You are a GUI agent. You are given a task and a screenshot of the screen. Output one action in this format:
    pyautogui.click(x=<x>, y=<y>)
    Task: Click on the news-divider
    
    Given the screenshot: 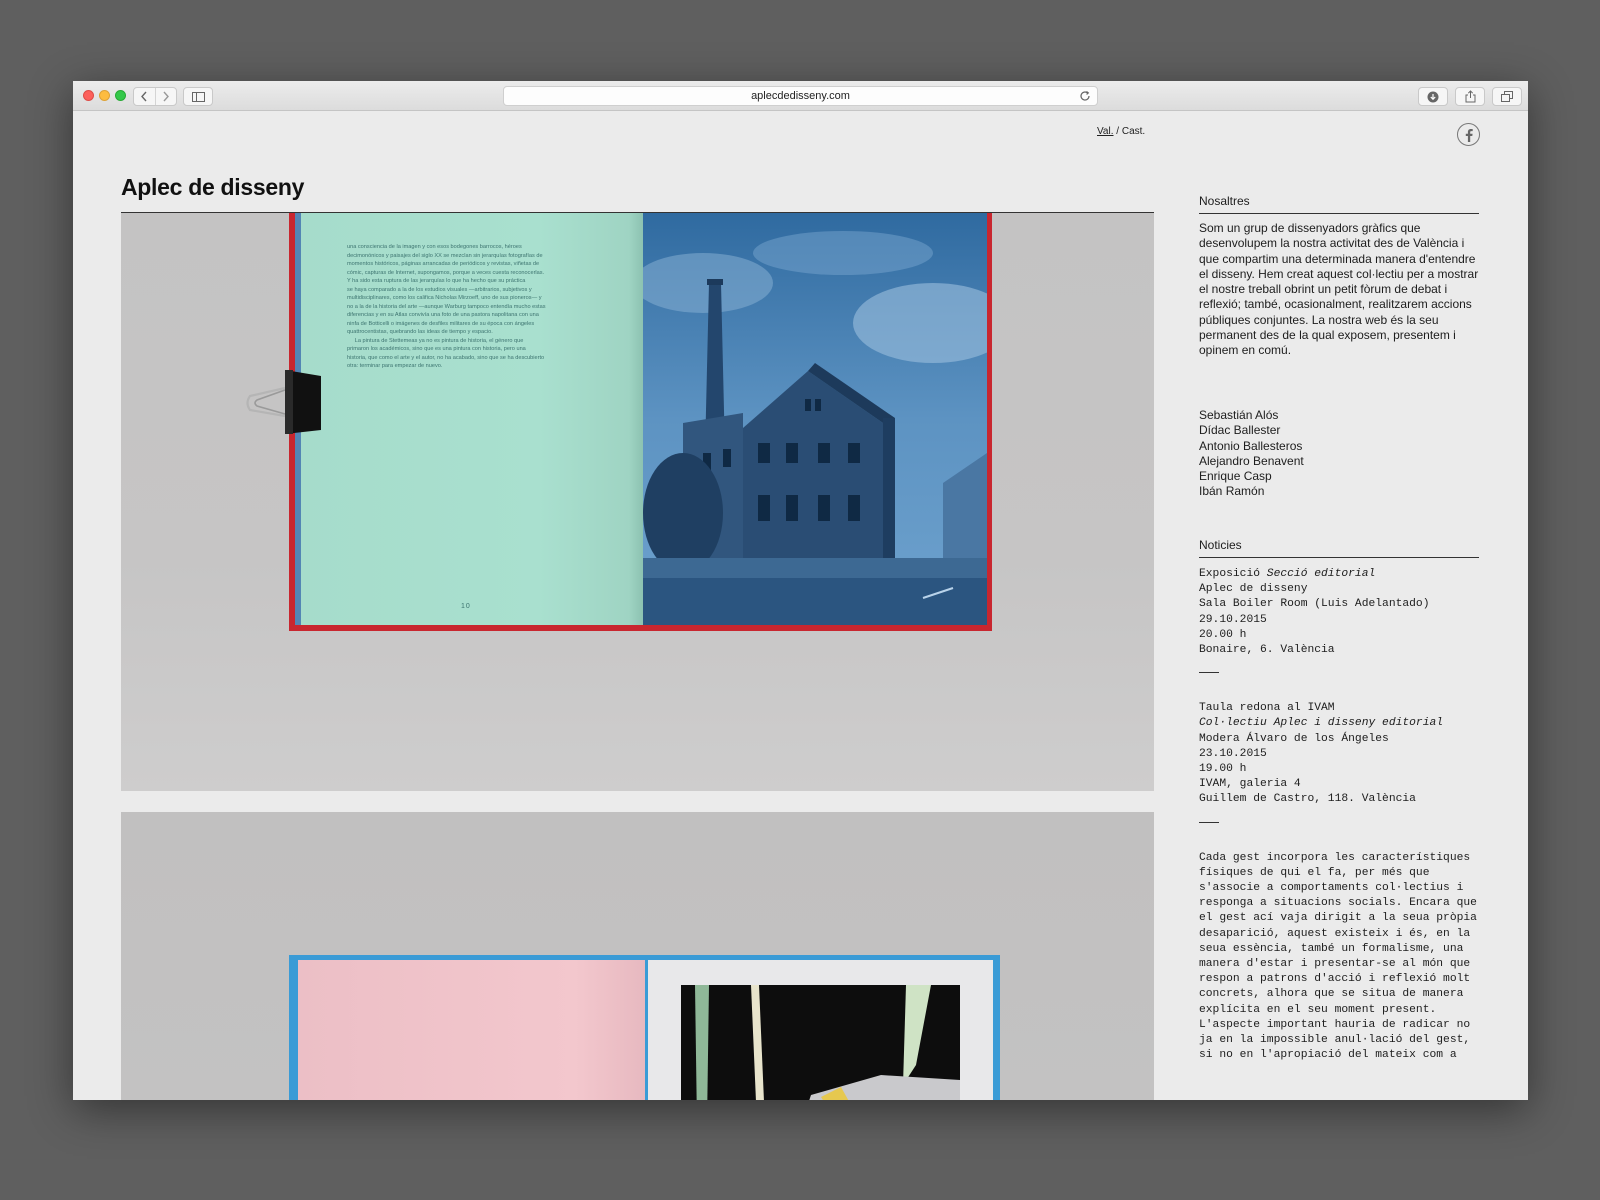 What is the action you would take?
    pyautogui.click(x=1339, y=557)
    